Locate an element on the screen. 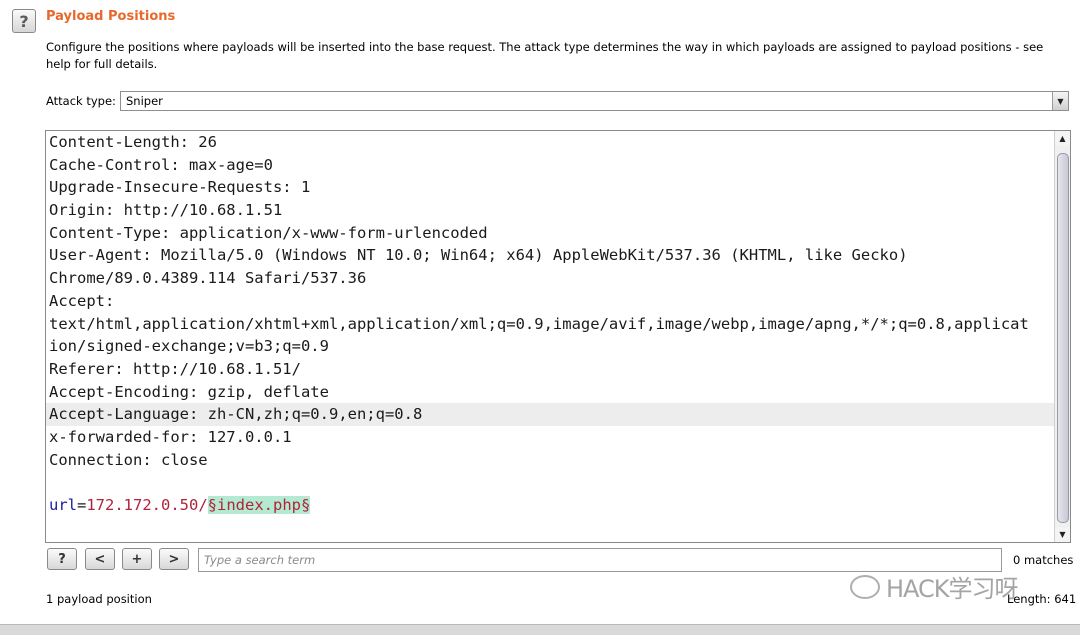  request-line: Connection: close is located at coordinates (128, 459).